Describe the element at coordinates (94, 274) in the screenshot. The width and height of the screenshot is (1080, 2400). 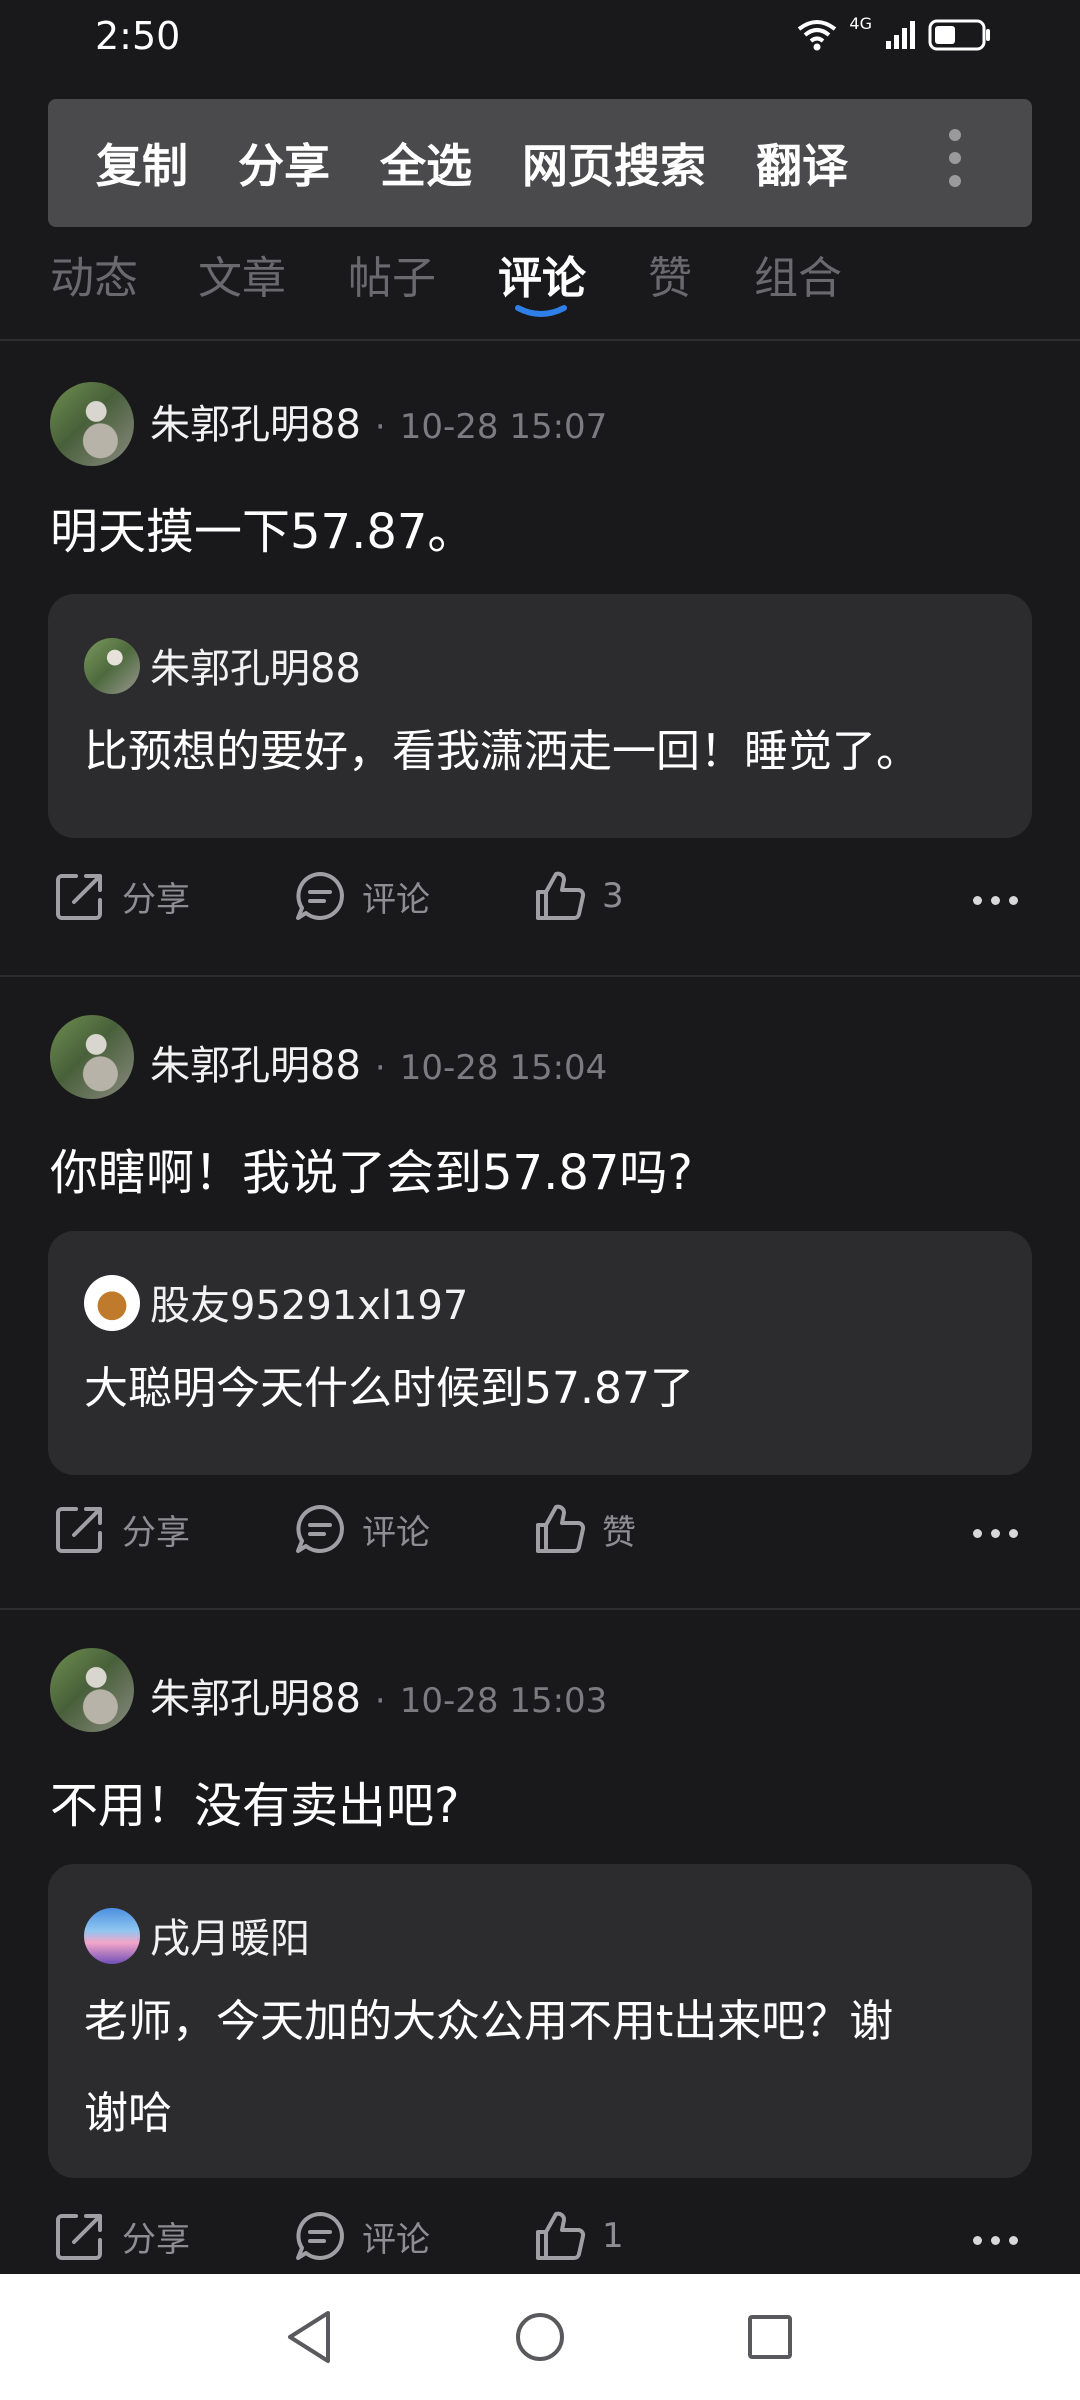
I see `tab-dynamics: 动态` at that location.